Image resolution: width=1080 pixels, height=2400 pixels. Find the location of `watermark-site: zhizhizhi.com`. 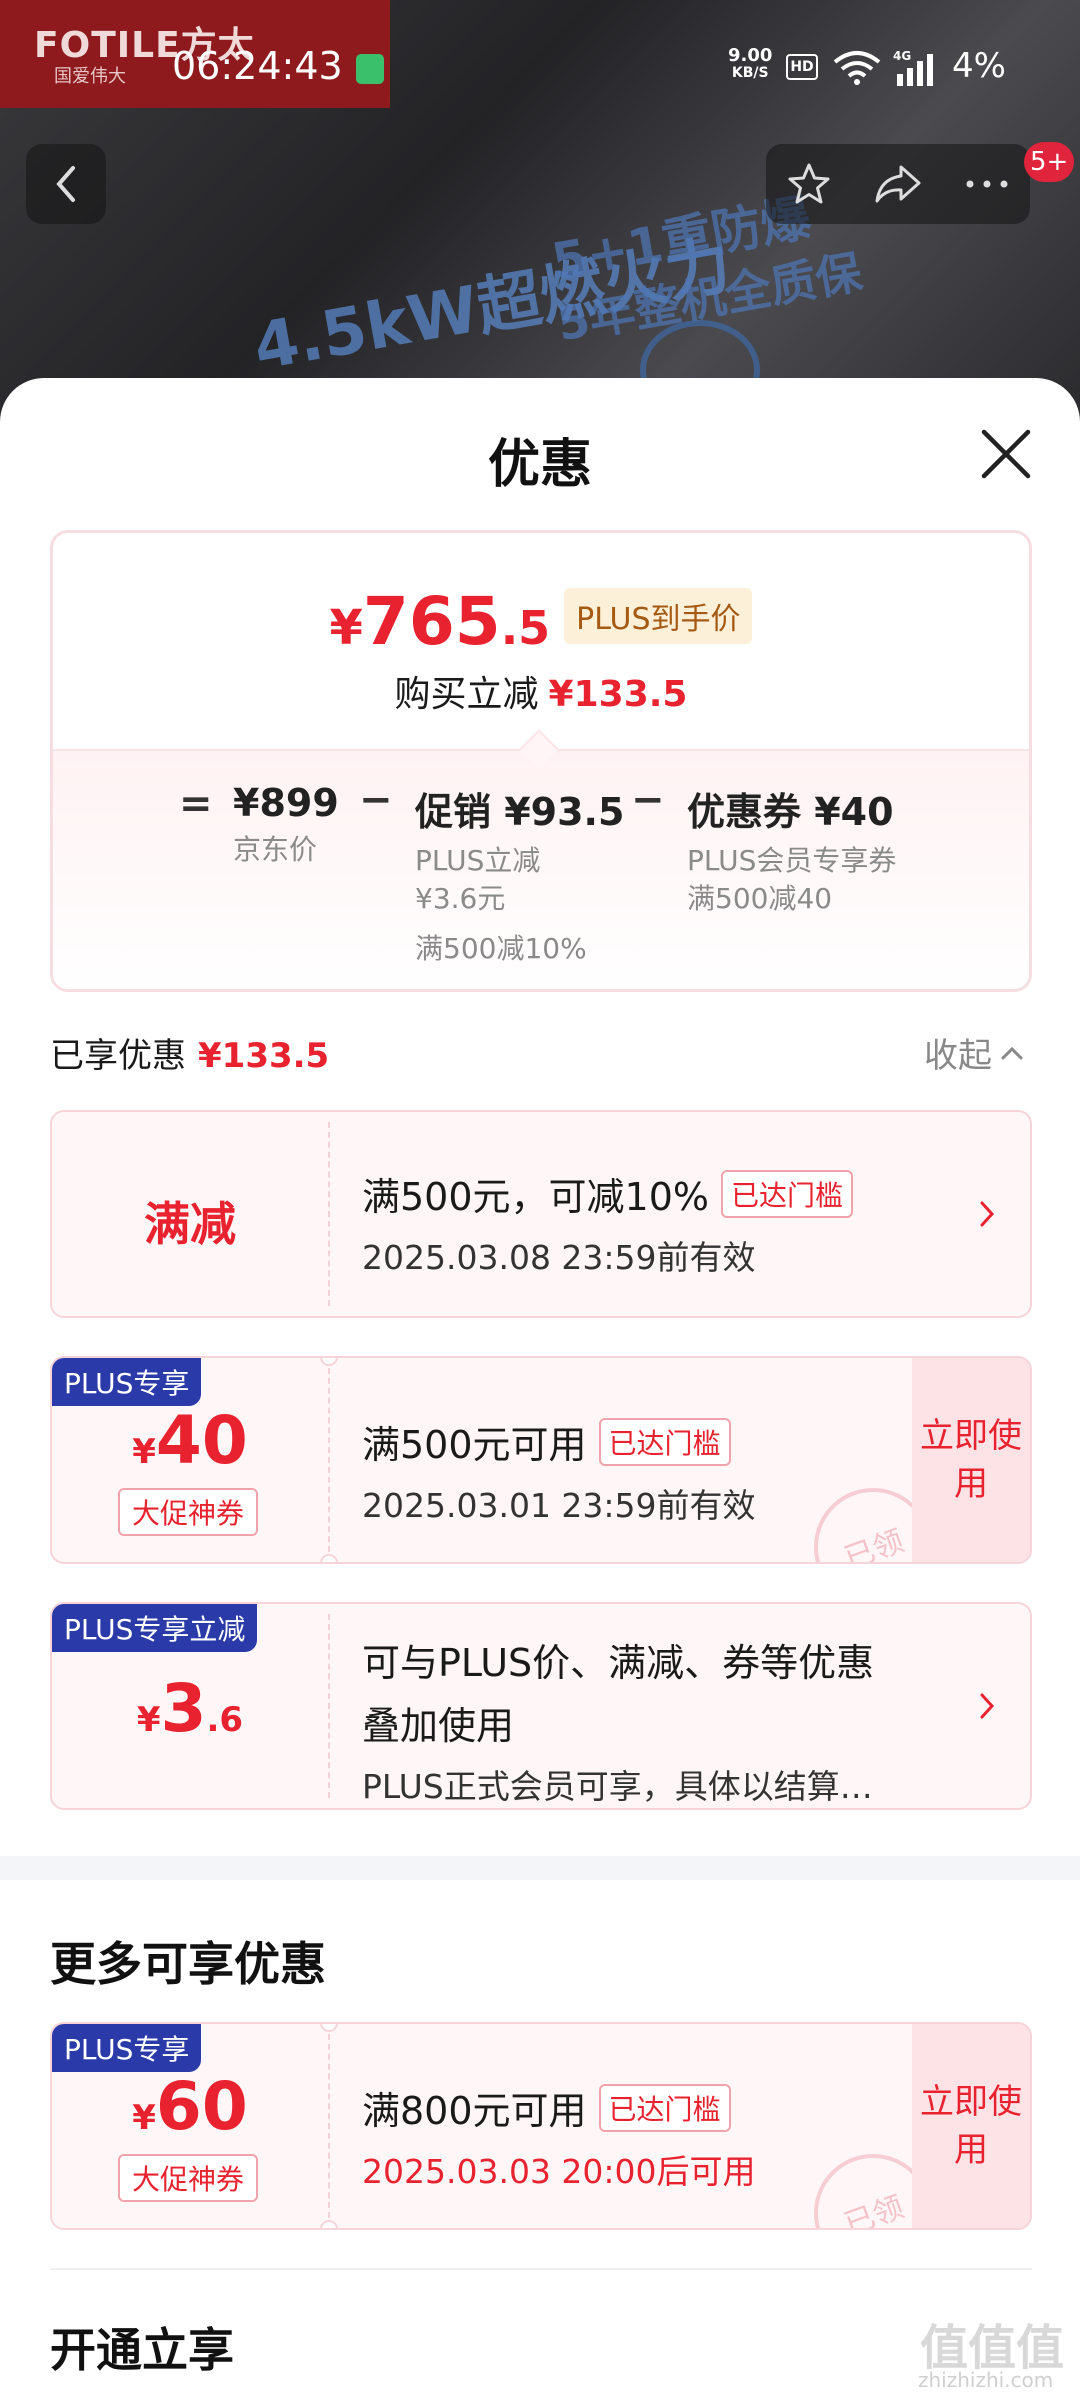

watermark-site: zhizhizhi.com is located at coordinates (986, 2380).